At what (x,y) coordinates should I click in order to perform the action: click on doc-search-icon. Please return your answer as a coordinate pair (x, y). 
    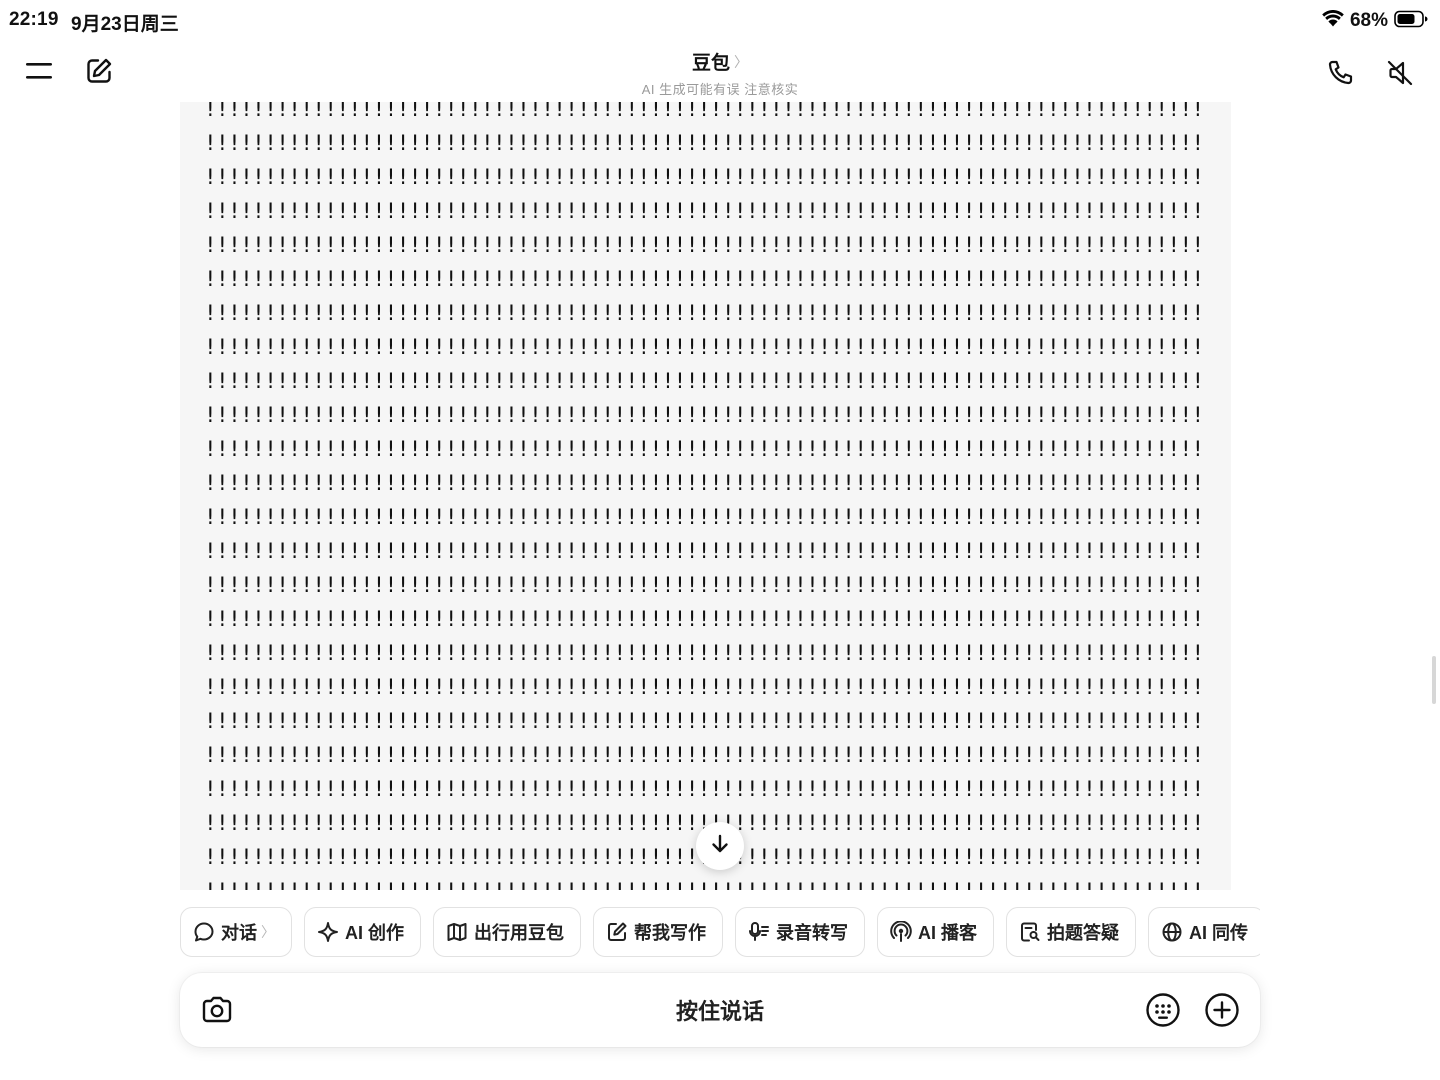
    Looking at the image, I should click on (1030, 932).